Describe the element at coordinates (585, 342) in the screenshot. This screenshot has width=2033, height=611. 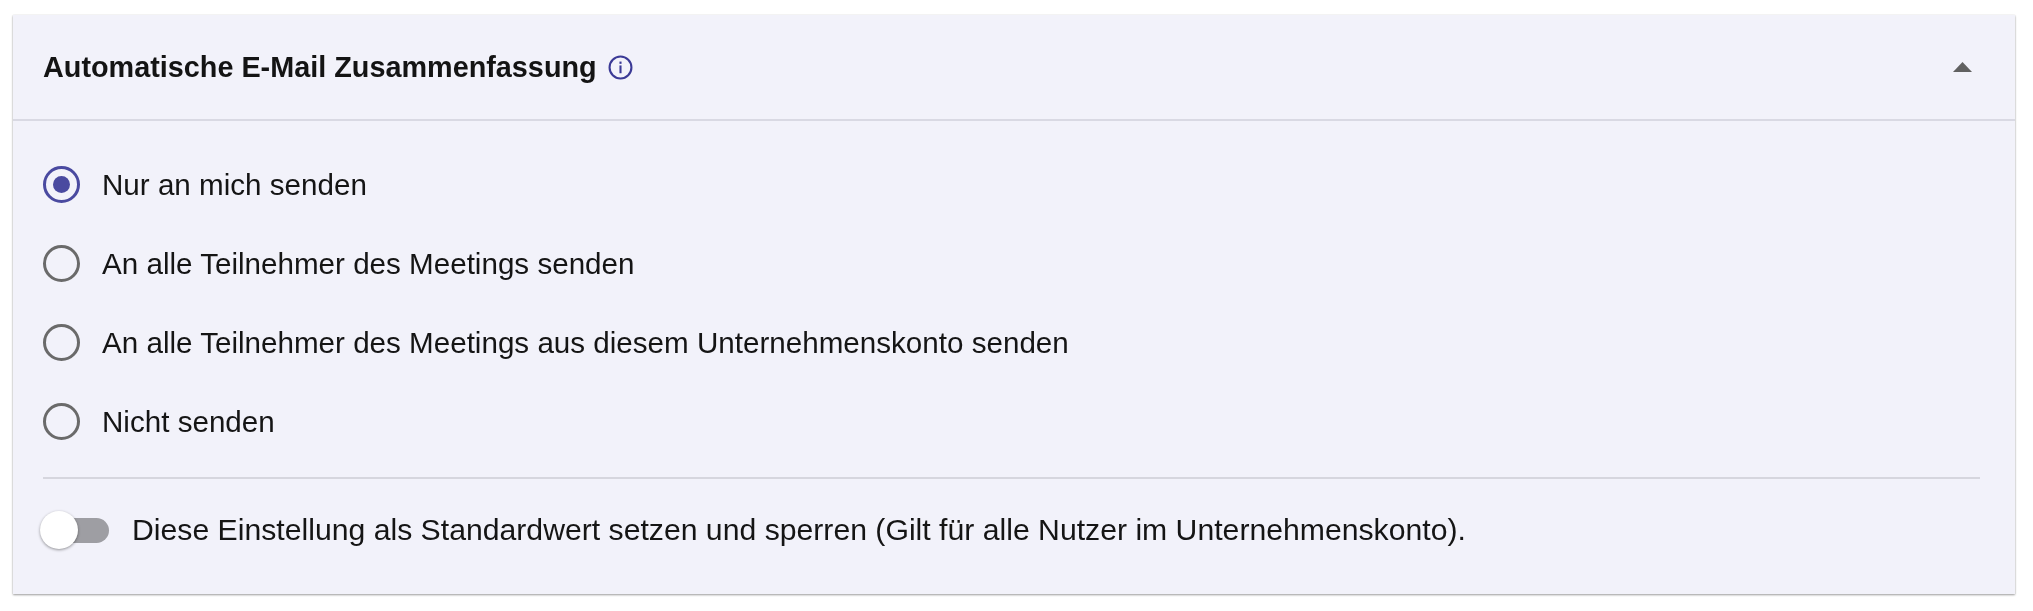
I see `option-label: An alle Teilnehmer des Meetings aus diesem Unternehmenskonto senden` at that location.